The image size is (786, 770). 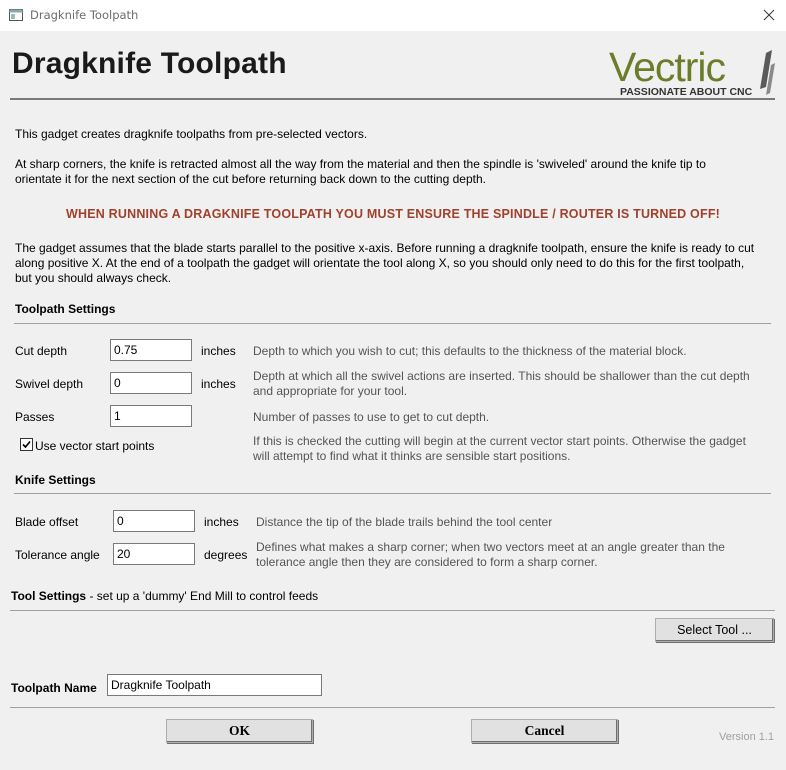 I want to click on version-label: Version 1.1, so click(x=747, y=737).